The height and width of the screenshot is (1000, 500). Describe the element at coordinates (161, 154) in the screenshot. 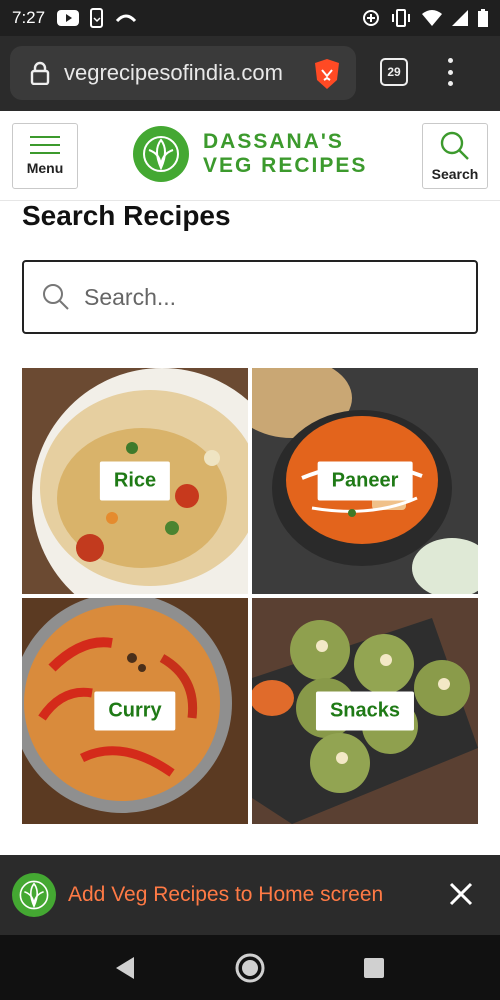

I see `logo-leaf-icon` at that location.